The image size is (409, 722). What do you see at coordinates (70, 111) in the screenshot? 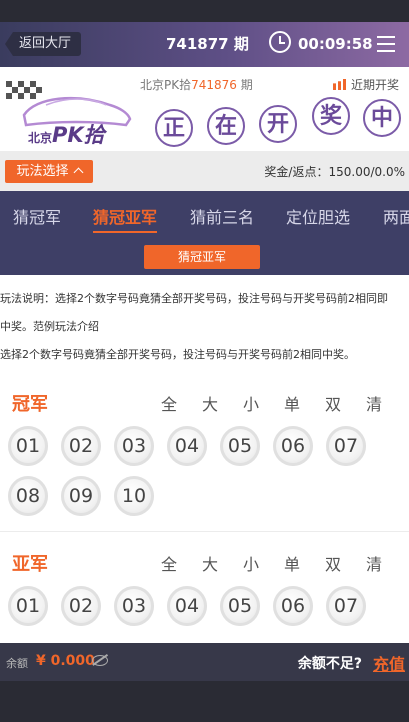
I see `pk10-logo: 北京PK拾` at bounding box center [70, 111].